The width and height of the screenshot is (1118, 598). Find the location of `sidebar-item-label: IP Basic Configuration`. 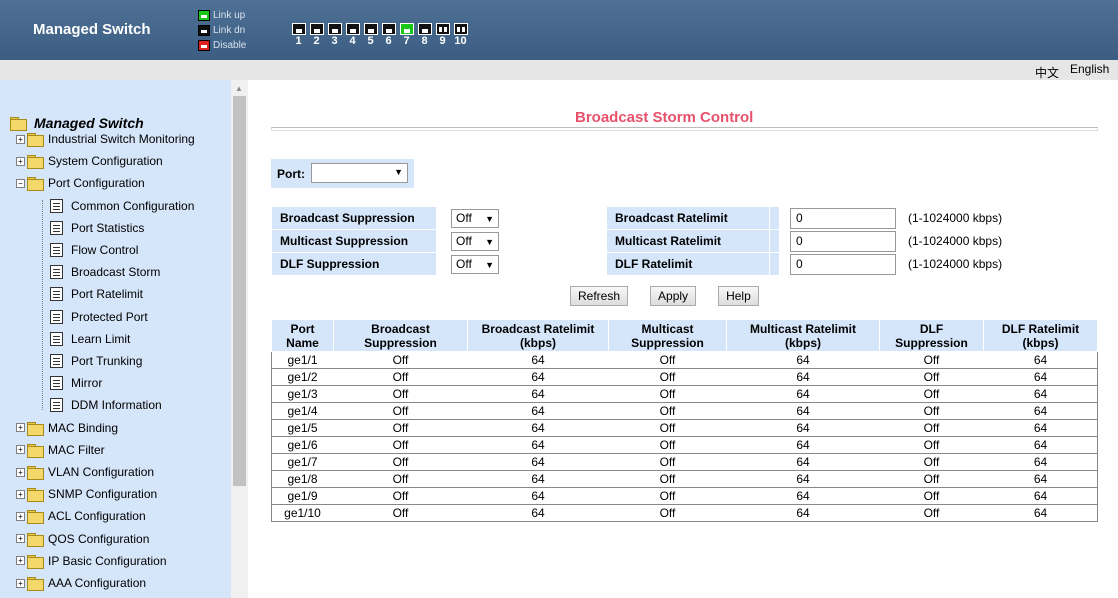

sidebar-item-label: IP Basic Configuration is located at coordinates (107, 560).